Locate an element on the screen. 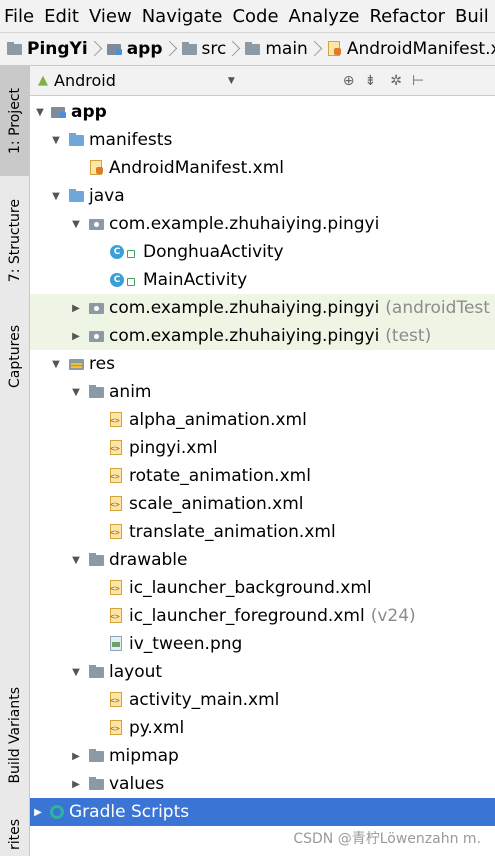 The image size is (495, 856). tree-node-mipmap: ▶ mipmap is located at coordinates (262, 756).